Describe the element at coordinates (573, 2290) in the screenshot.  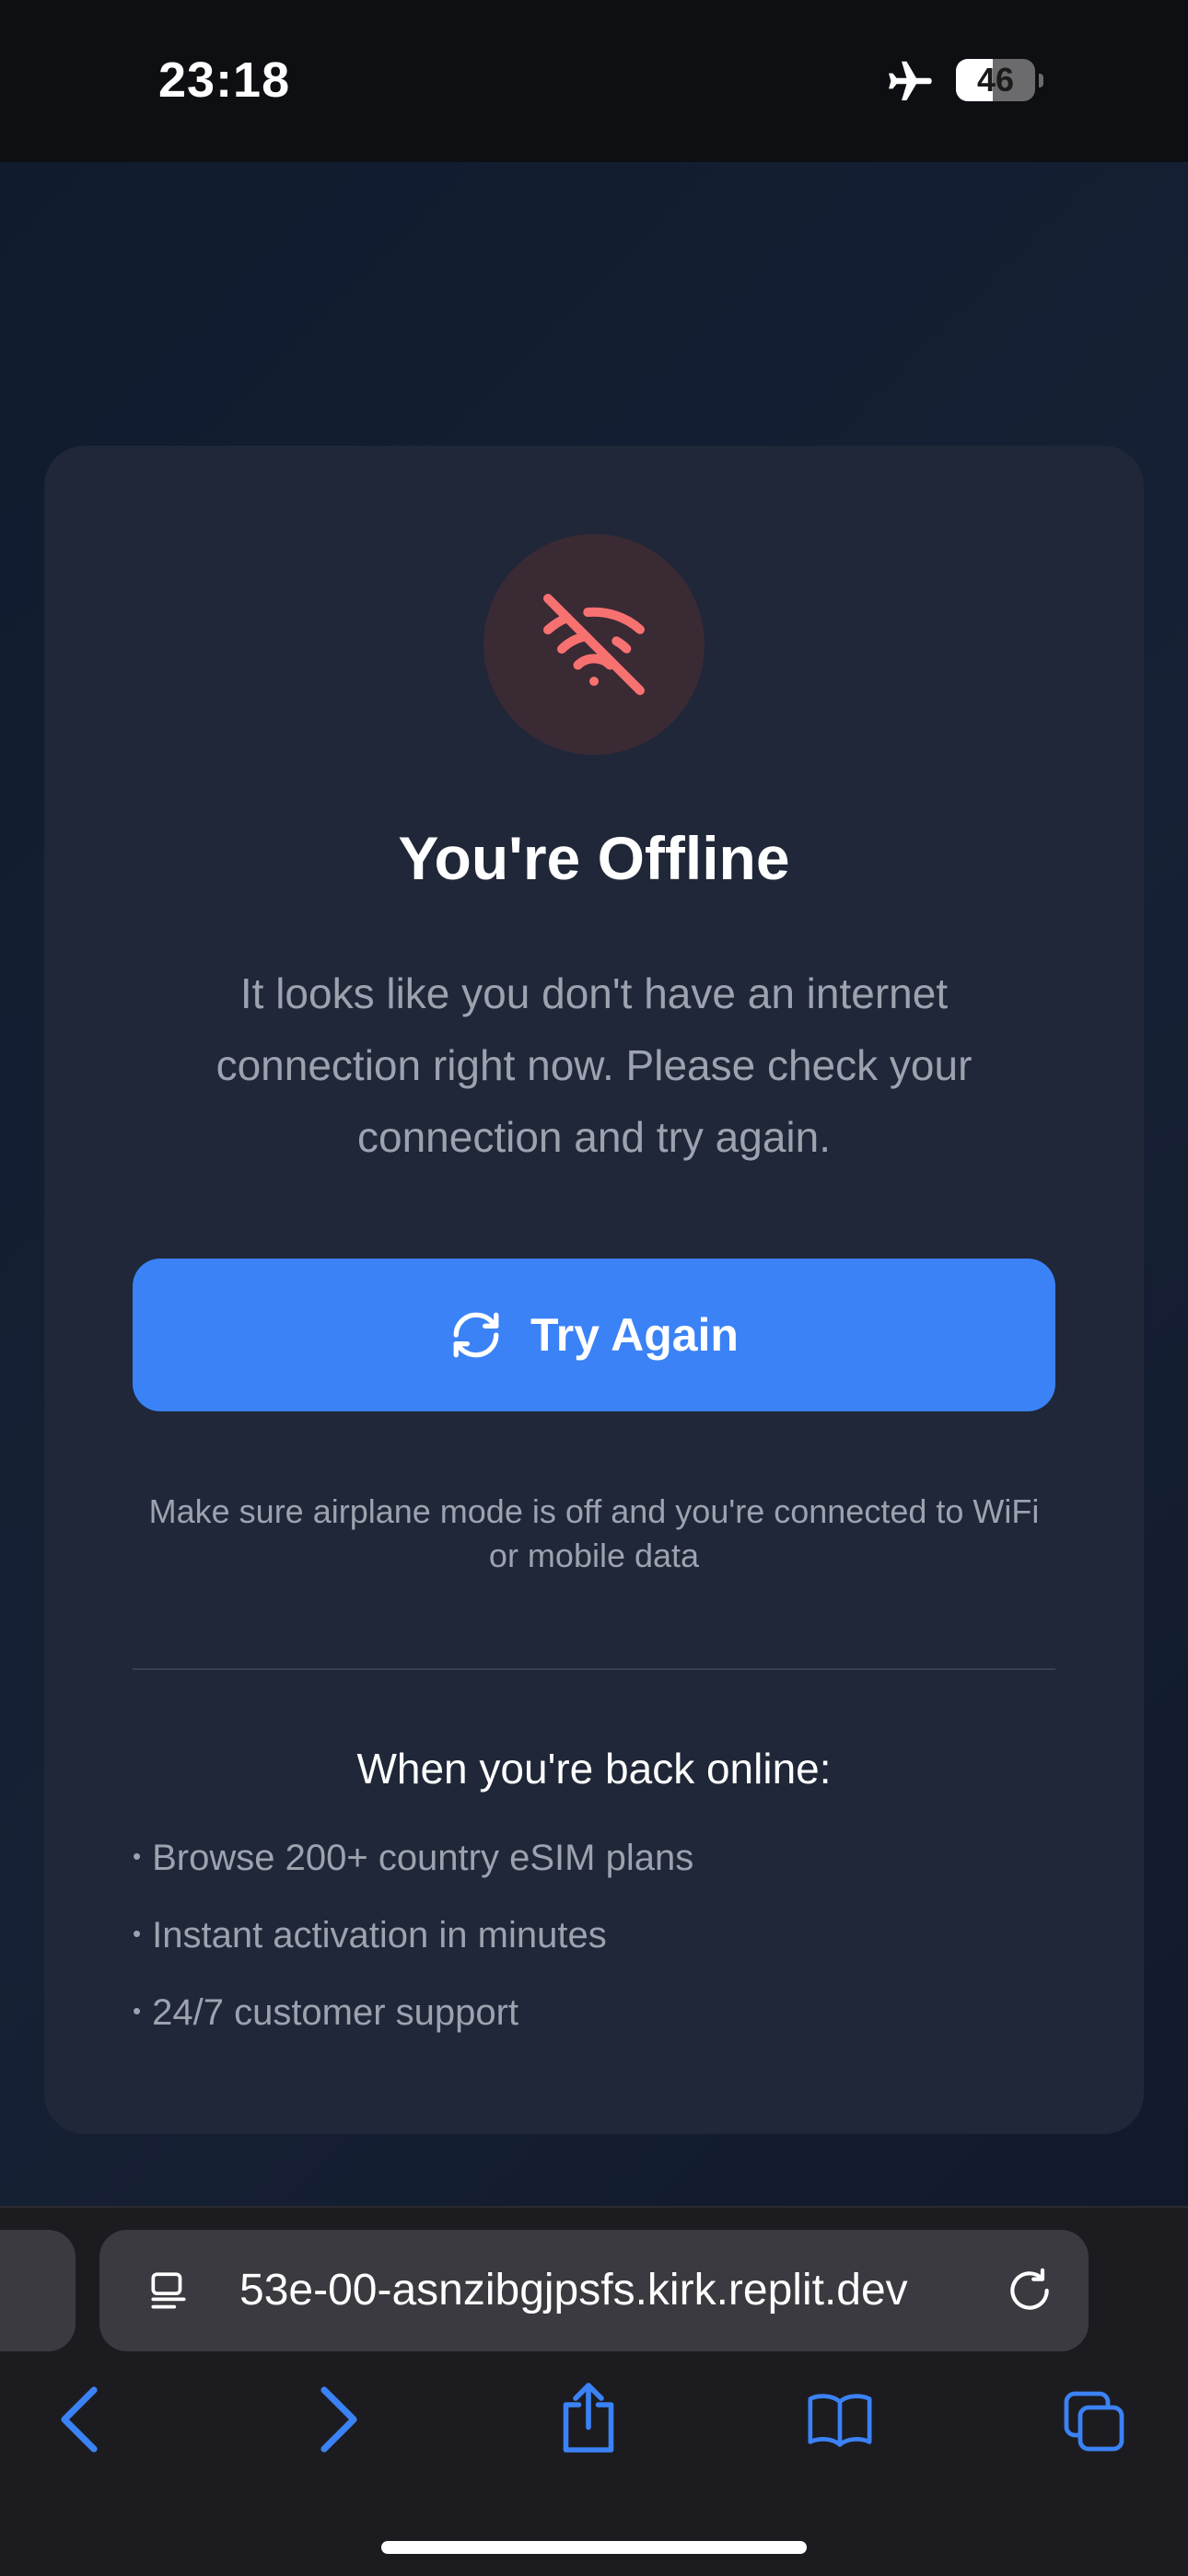
I see `address-text: 53e-00-asnzibgjpsfs.kirk.replit.dev` at that location.